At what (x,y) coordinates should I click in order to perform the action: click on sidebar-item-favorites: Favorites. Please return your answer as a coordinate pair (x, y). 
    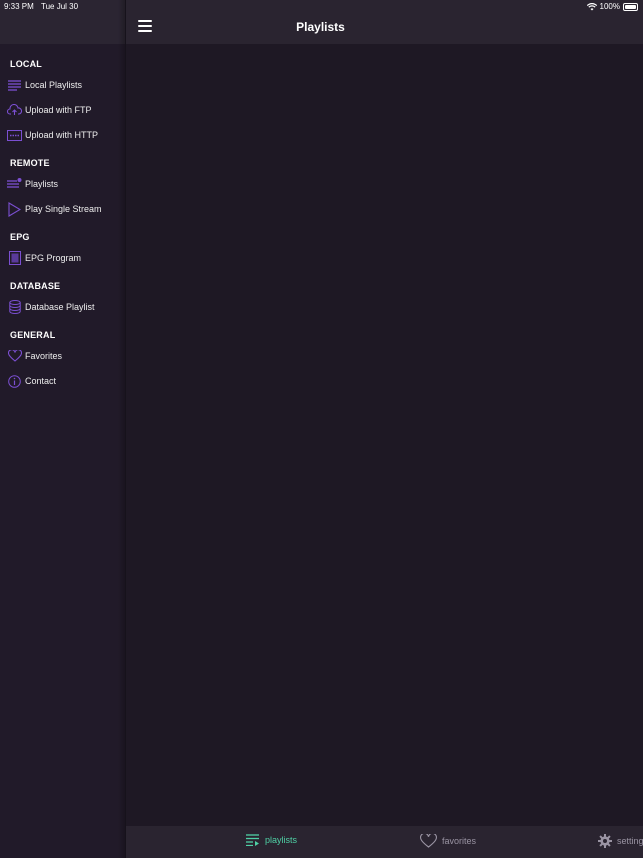
    Looking at the image, I should click on (63, 356).